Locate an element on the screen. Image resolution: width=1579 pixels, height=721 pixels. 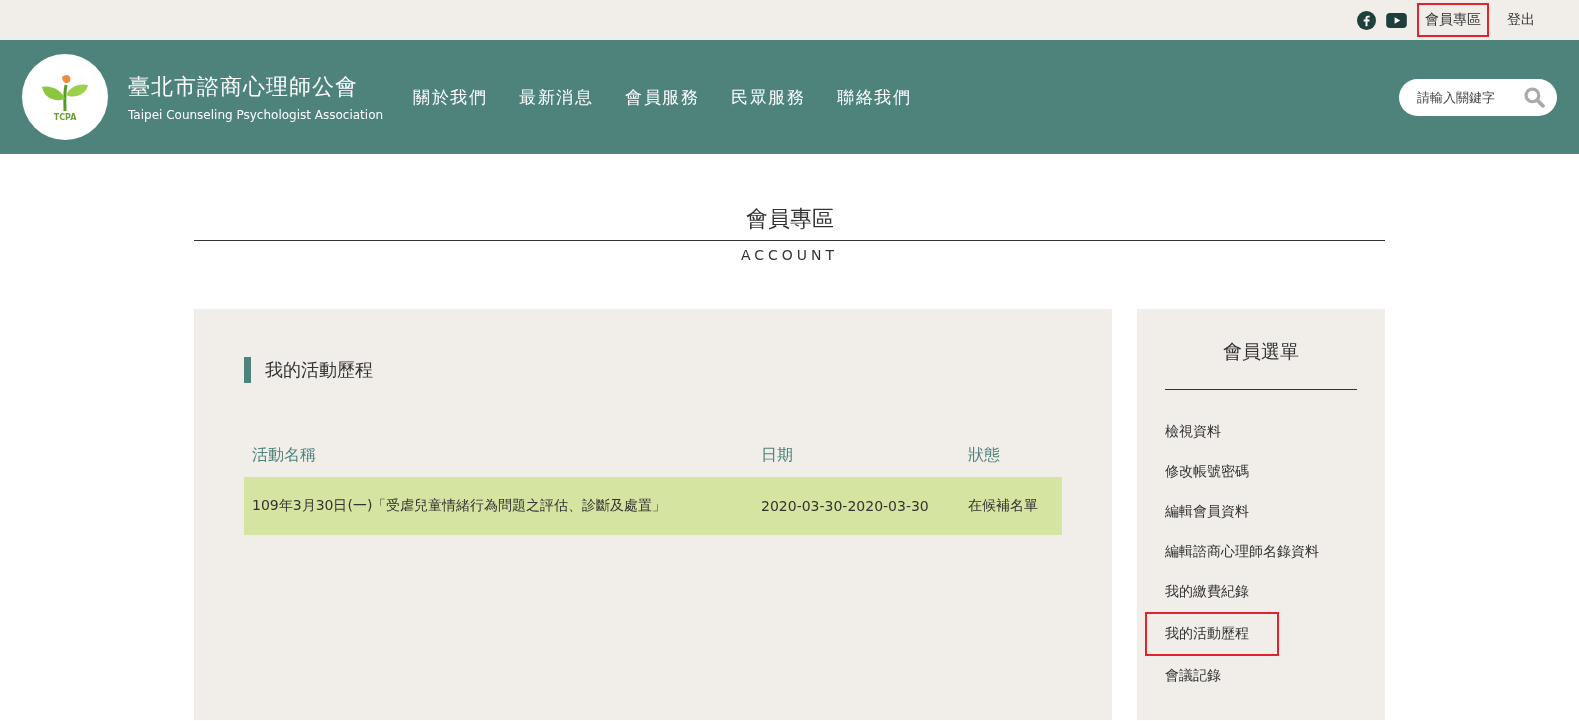
logo-text: TCPA is located at coordinates (65, 117).